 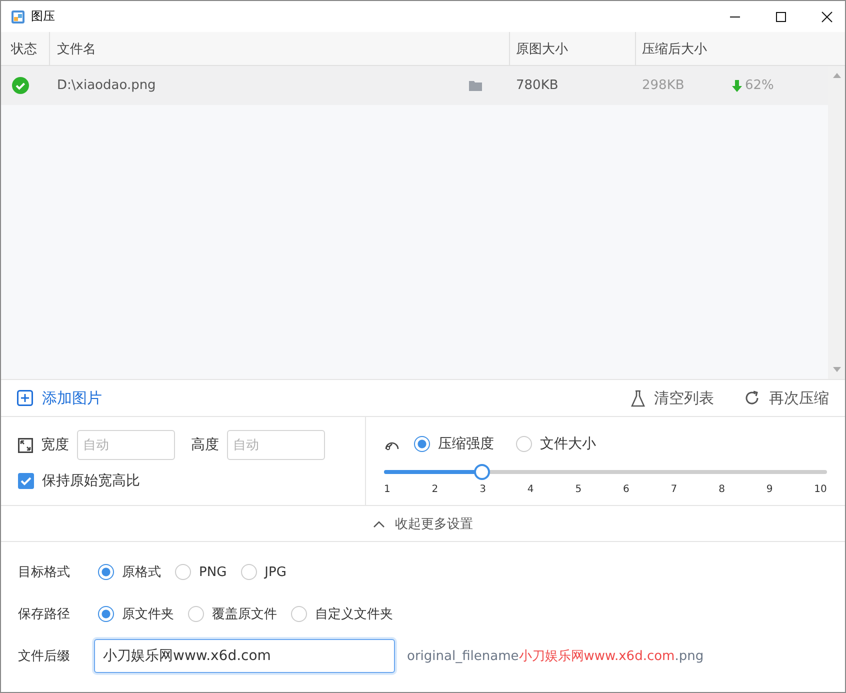 What do you see at coordinates (191, 481) in the screenshot?
I see `keep-ratio-checkbox: 保持原始宽高比` at bounding box center [191, 481].